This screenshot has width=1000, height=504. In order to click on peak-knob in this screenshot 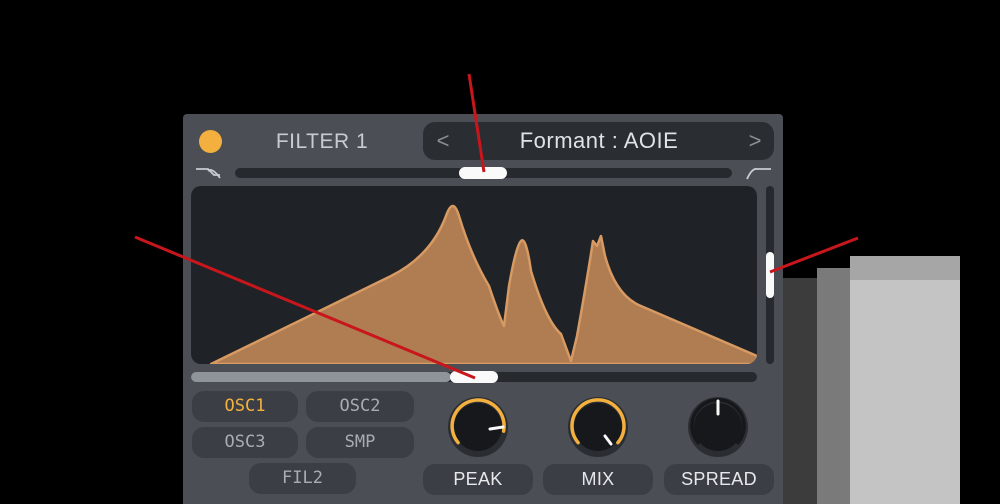, I will do `click(478, 427)`.